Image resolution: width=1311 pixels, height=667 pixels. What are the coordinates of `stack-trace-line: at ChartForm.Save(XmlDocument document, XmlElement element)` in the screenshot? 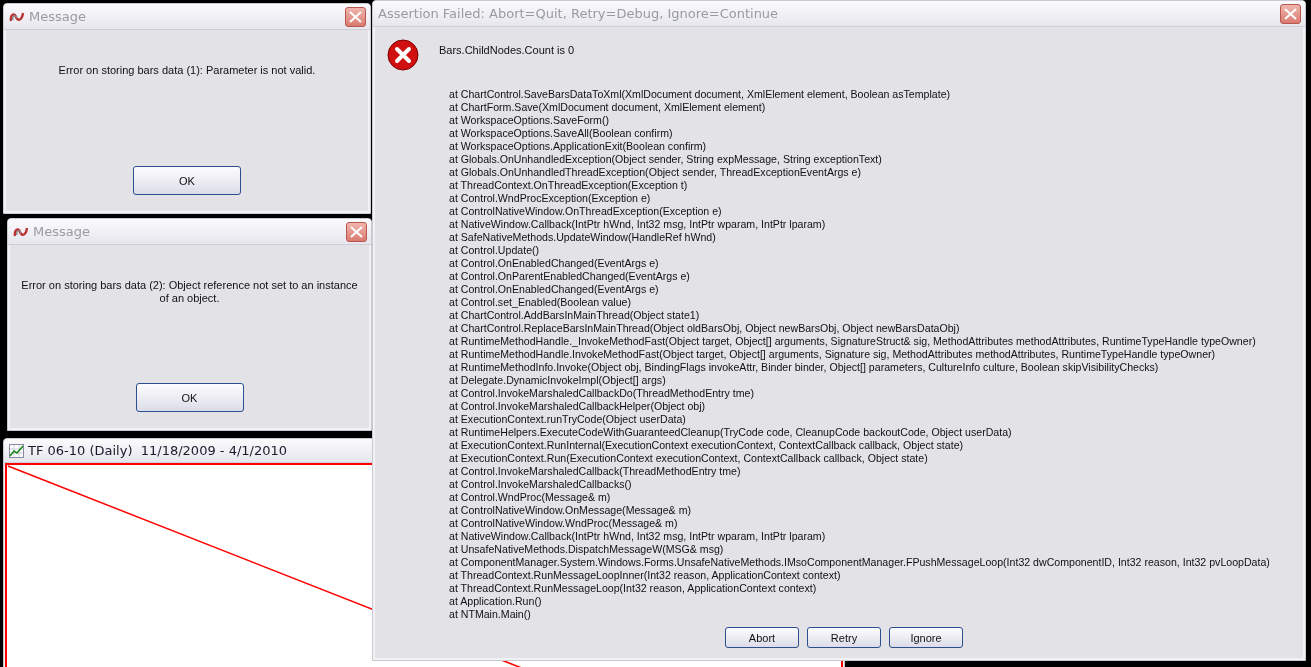 It's located at (608, 107).